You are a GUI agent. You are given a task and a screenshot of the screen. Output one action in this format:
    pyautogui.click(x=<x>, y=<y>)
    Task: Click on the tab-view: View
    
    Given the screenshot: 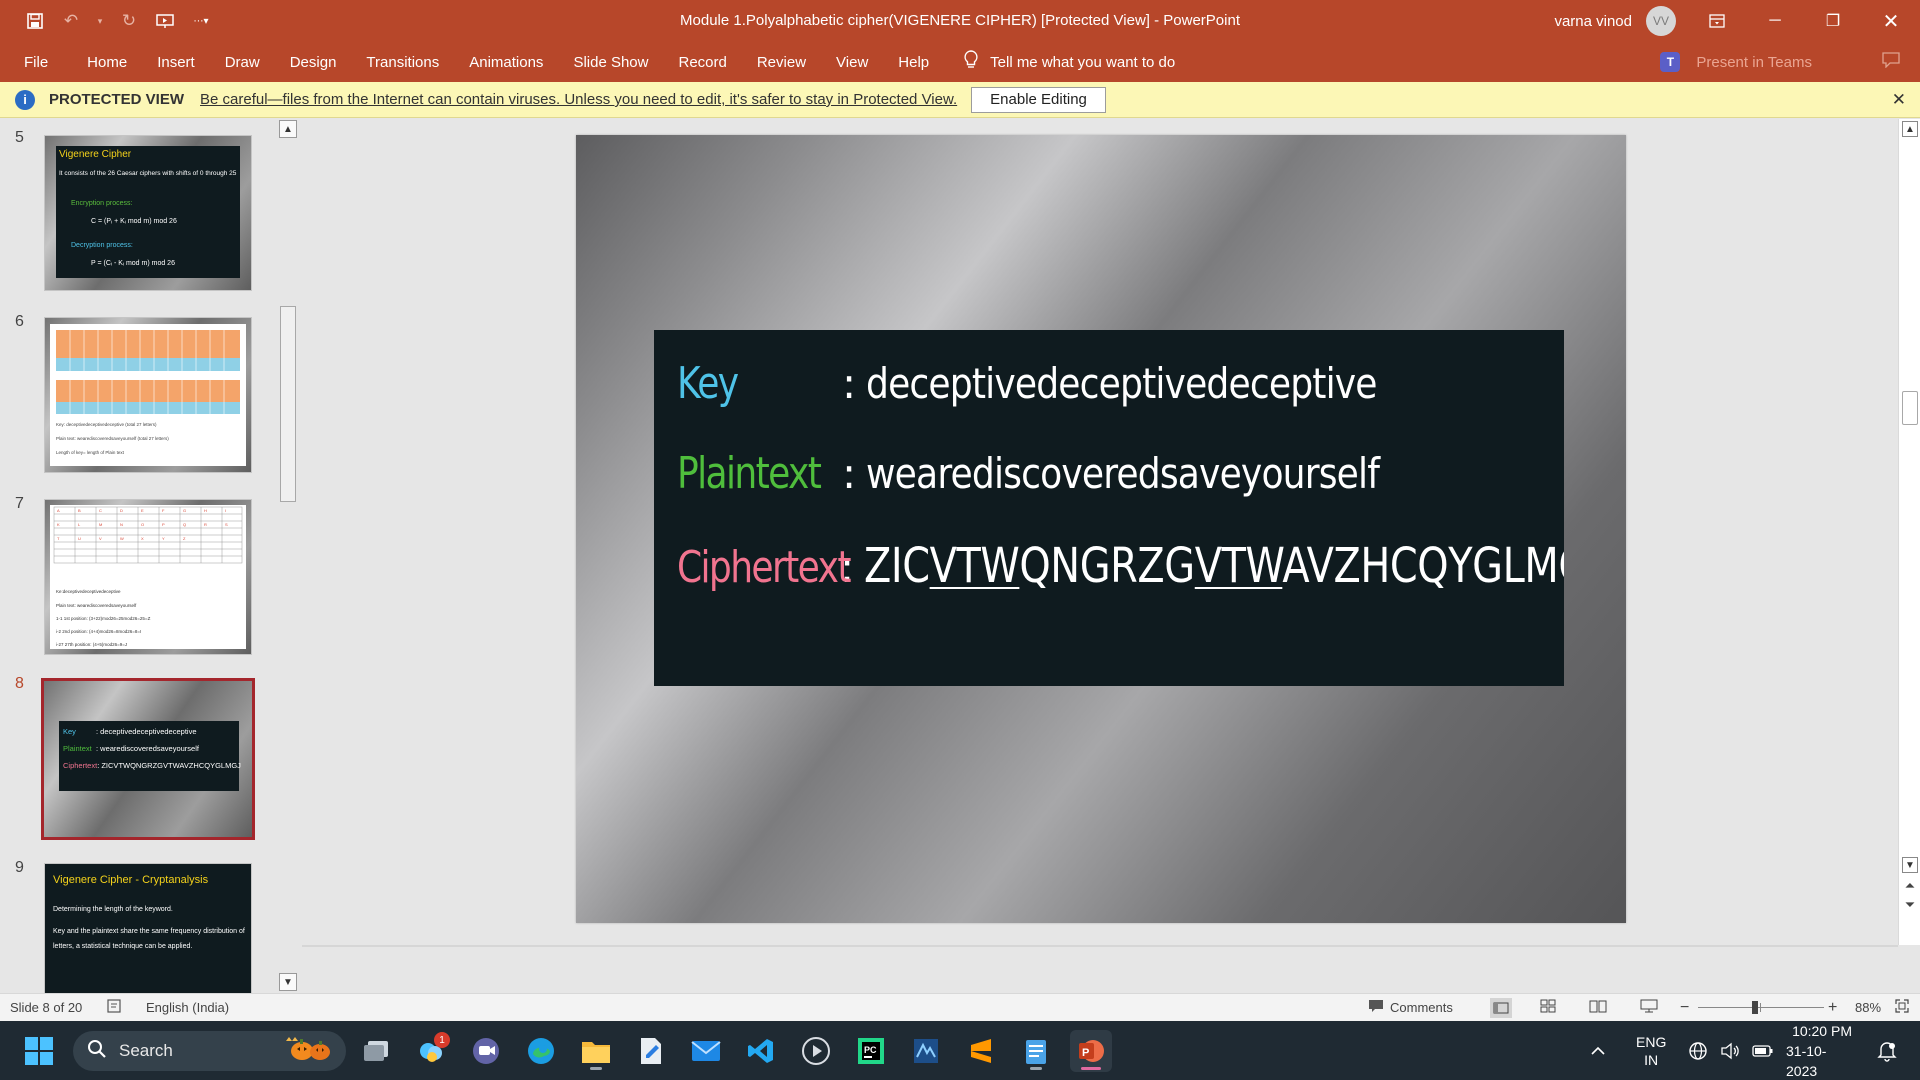 What is the action you would take?
    pyautogui.click(x=852, y=62)
    